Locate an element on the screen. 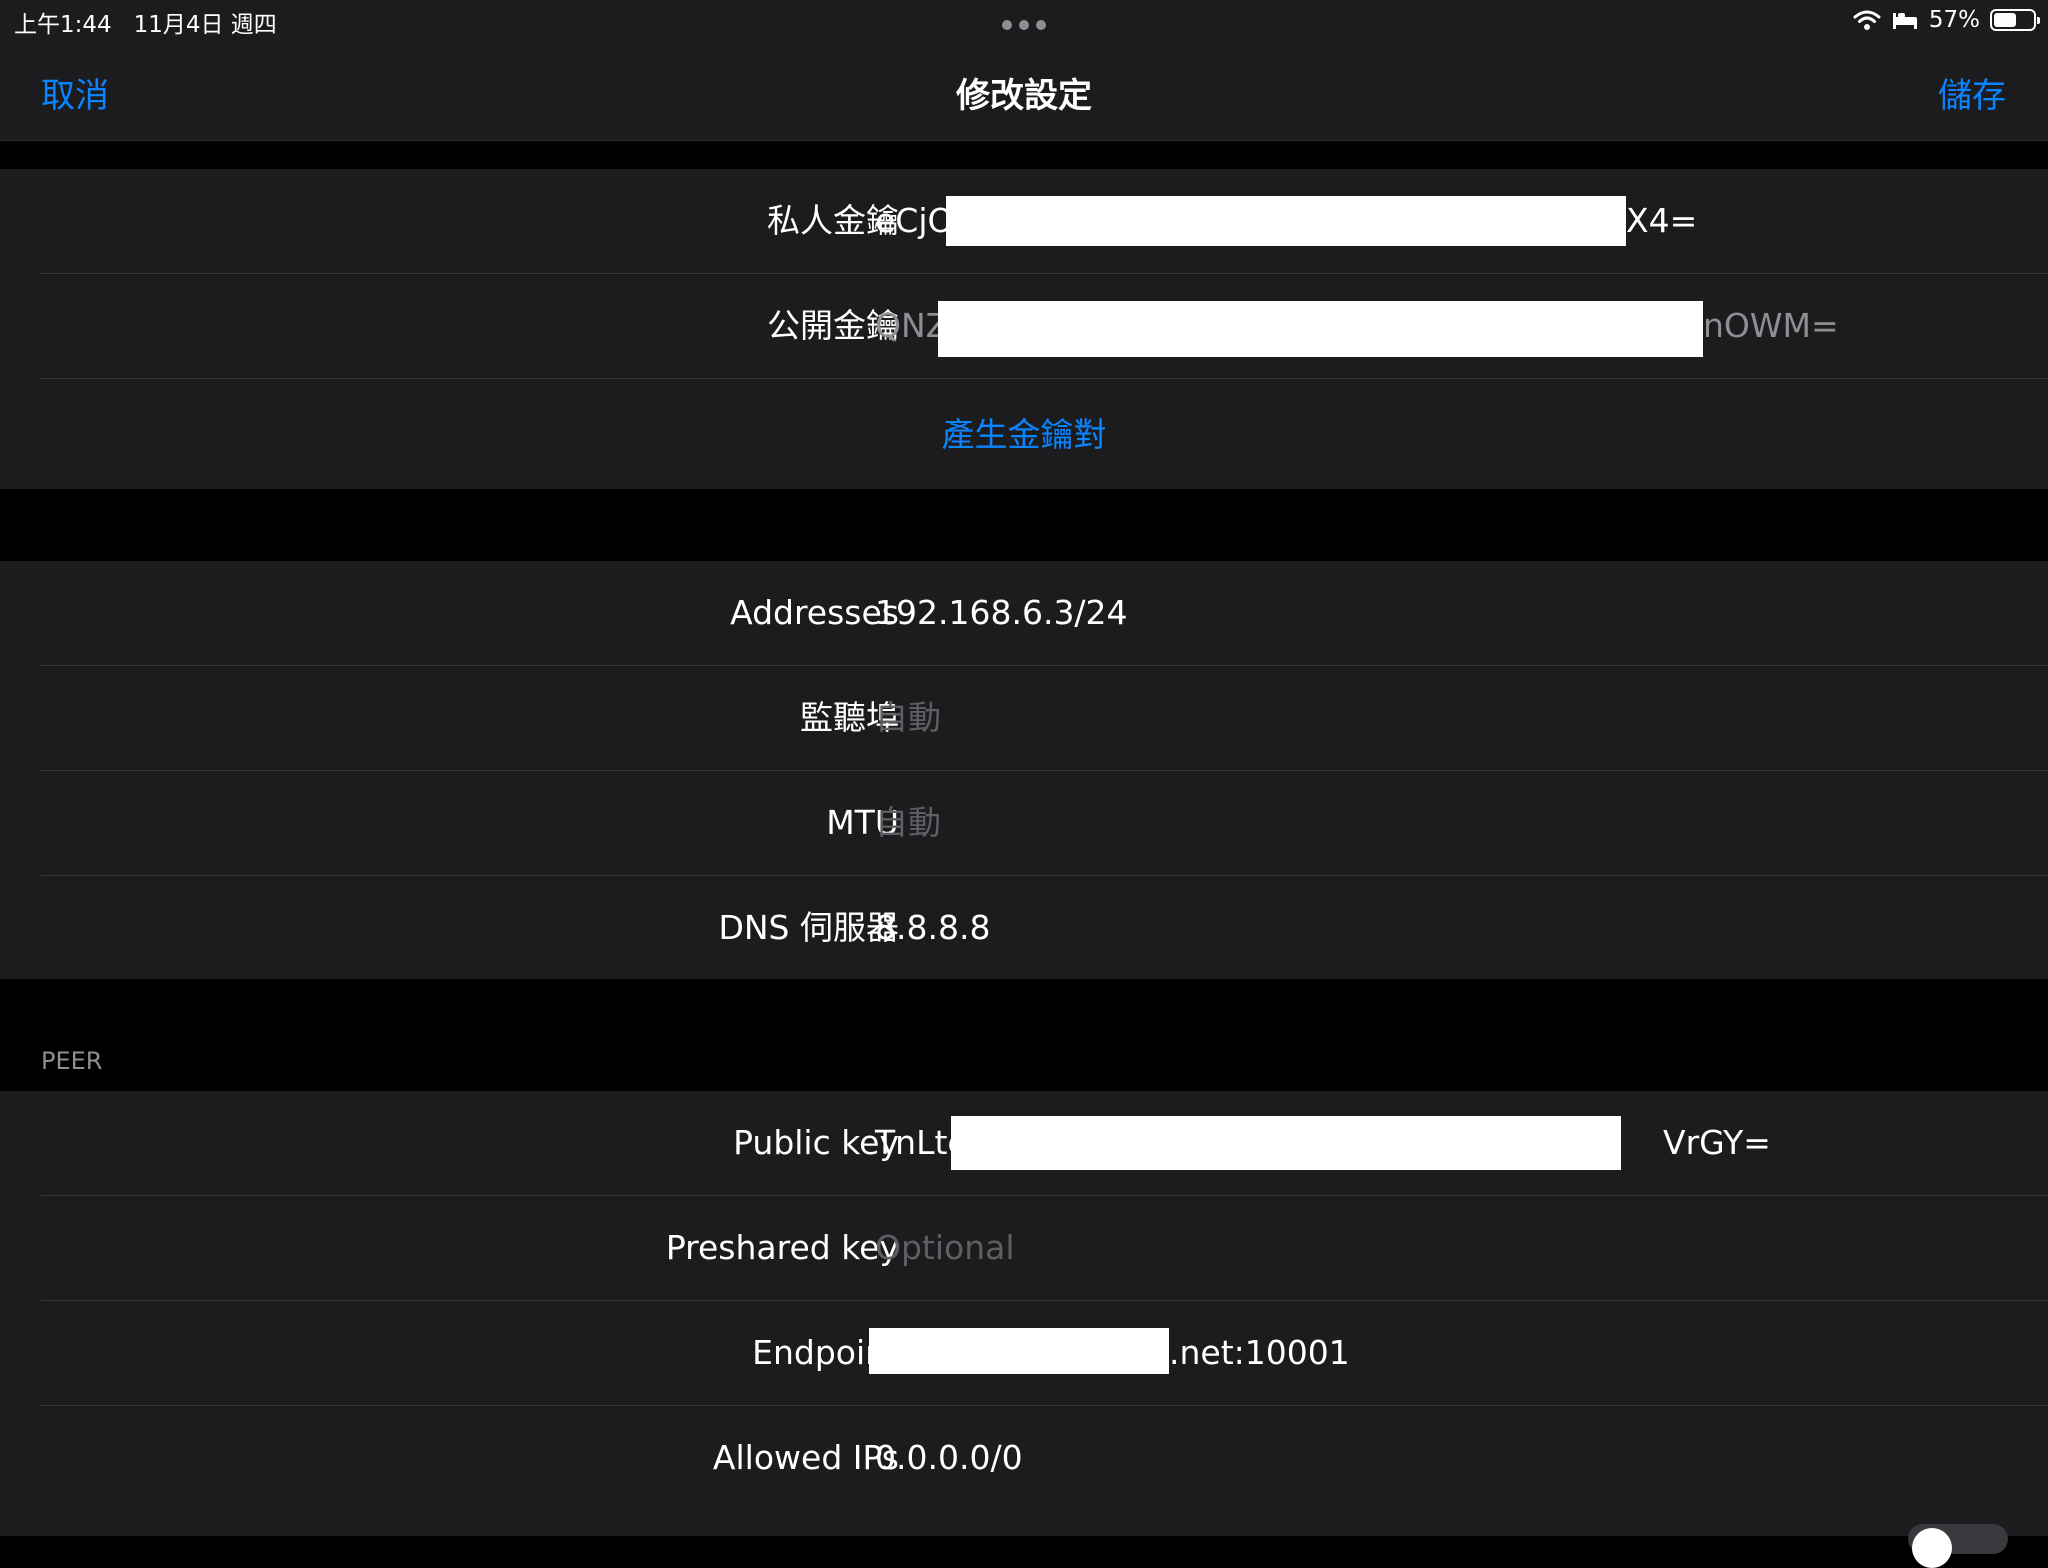 The height and width of the screenshot is (1568, 2048). dns-value: 8.8.8.8 is located at coordinates (932, 928).